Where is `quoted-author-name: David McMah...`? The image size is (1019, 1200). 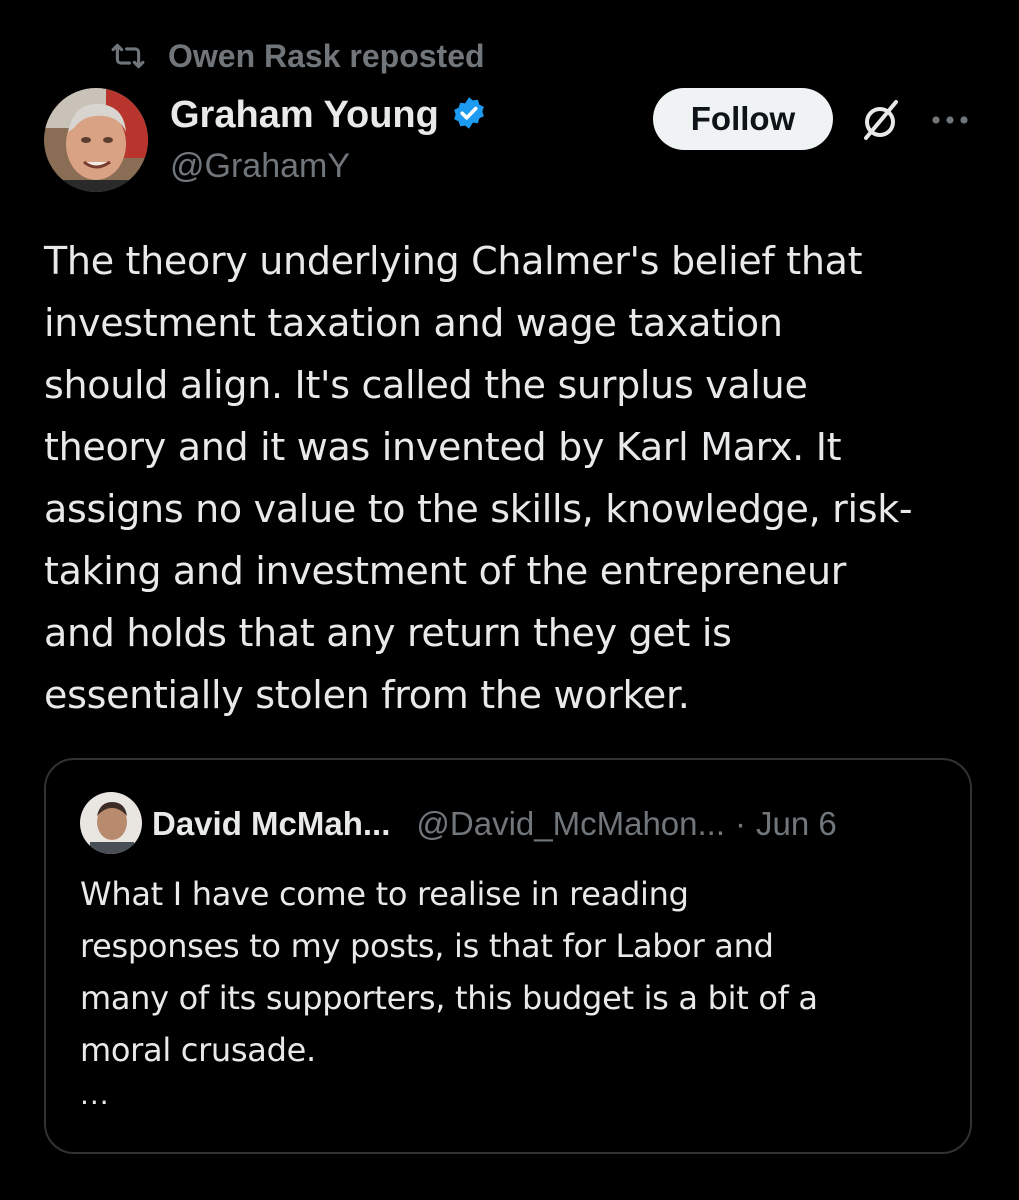 quoted-author-name: David McMah... is located at coordinates (271, 824).